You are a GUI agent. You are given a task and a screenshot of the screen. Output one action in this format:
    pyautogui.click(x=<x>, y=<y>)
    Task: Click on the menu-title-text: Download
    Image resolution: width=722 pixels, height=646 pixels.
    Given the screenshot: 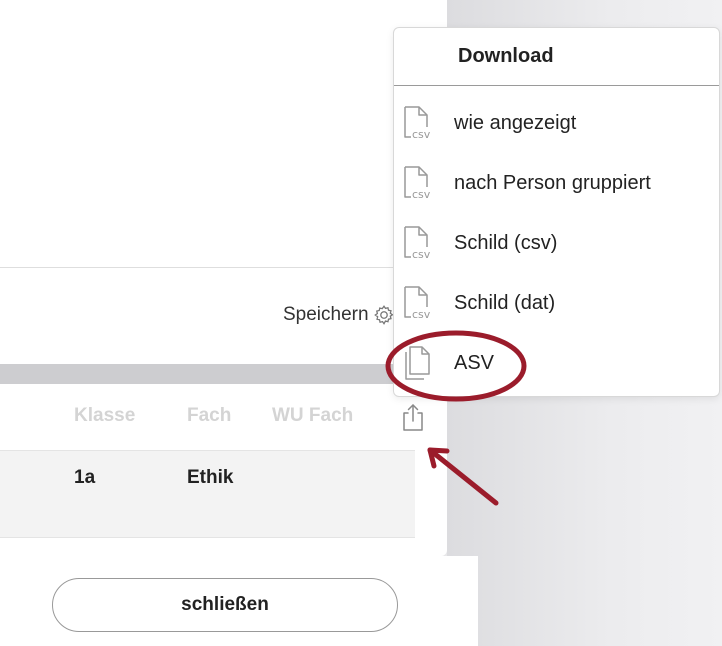 What is the action you would take?
    pyautogui.click(x=506, y=56)
    